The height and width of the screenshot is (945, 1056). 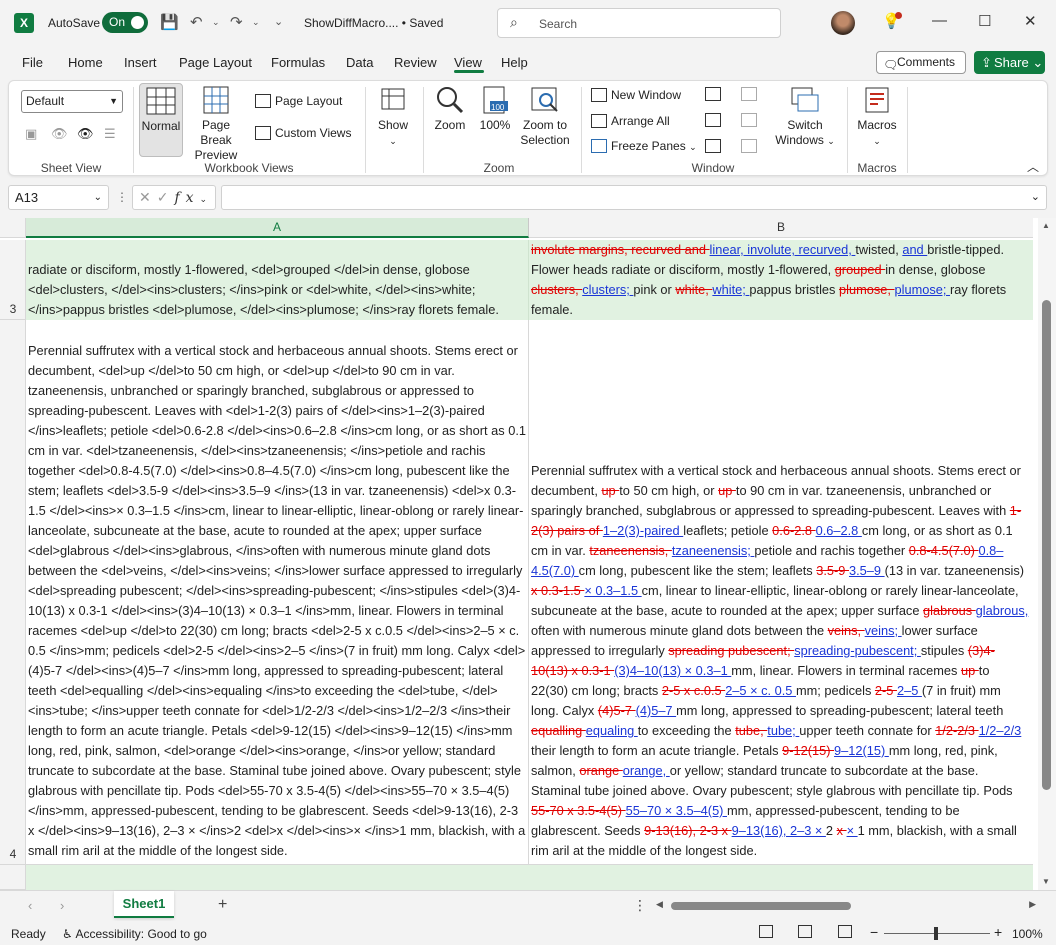 I want to click on select-all-corner, so click(x=13, y=228).